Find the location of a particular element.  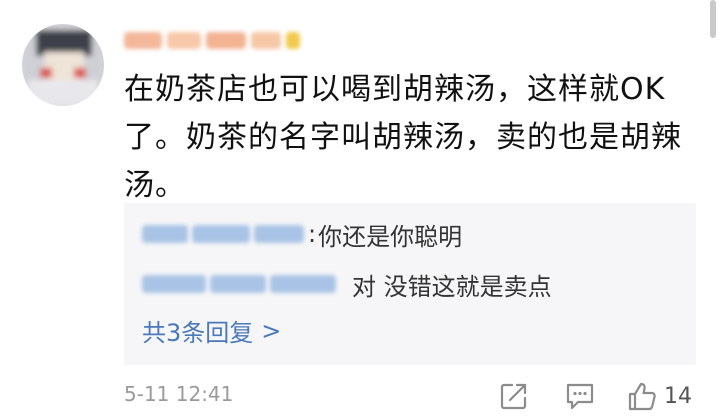

avatar is located at coordinates (63, 65).